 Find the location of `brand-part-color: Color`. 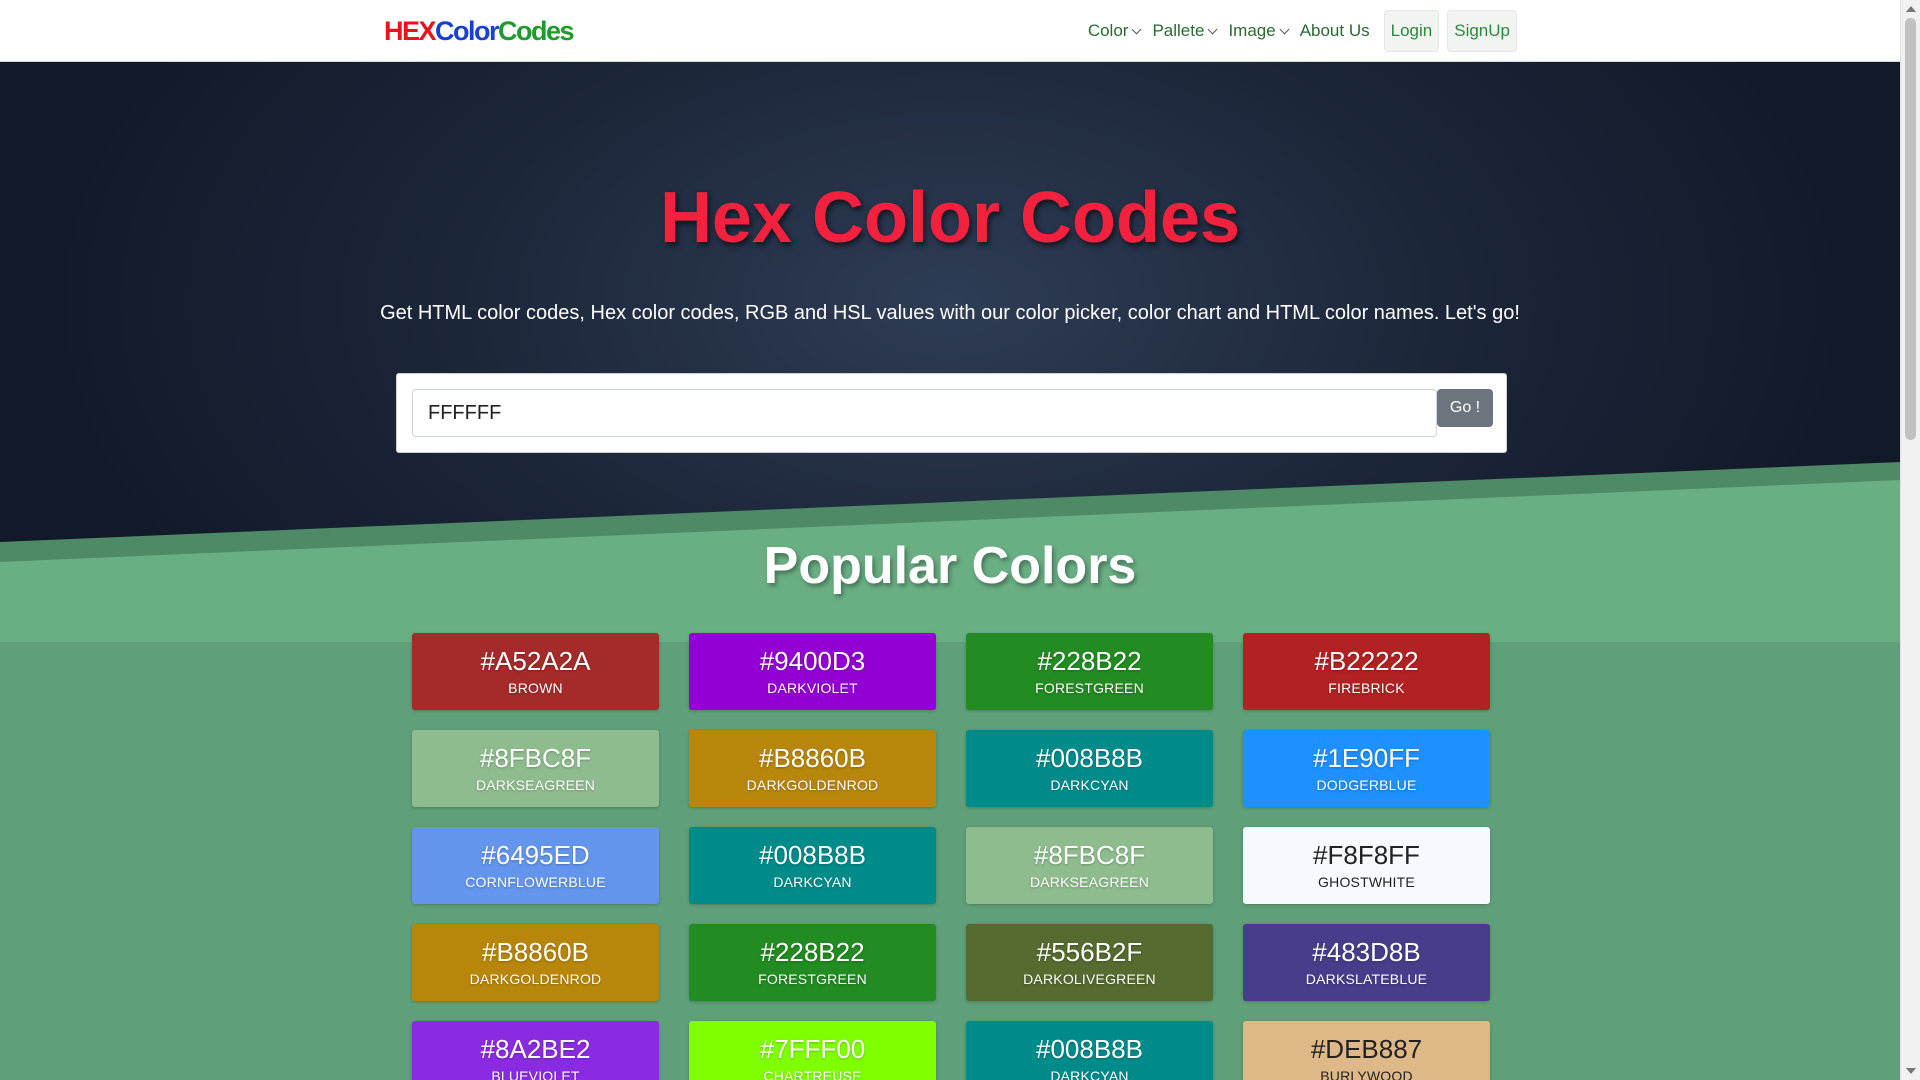

brand-part-color: Color is located at coordinates (467, 31).